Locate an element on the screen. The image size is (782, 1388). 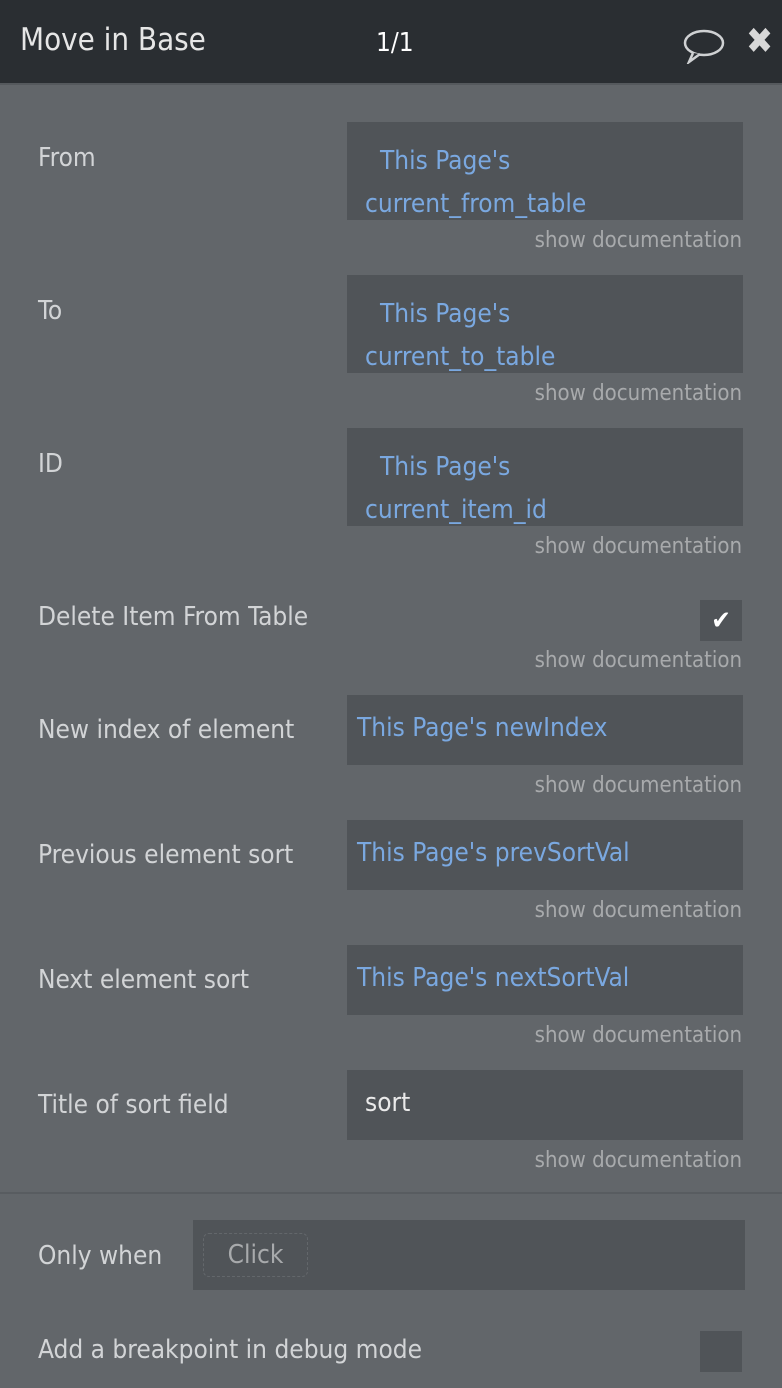
from-field: This Page's current_from_table is located at coordinates (545, 171).